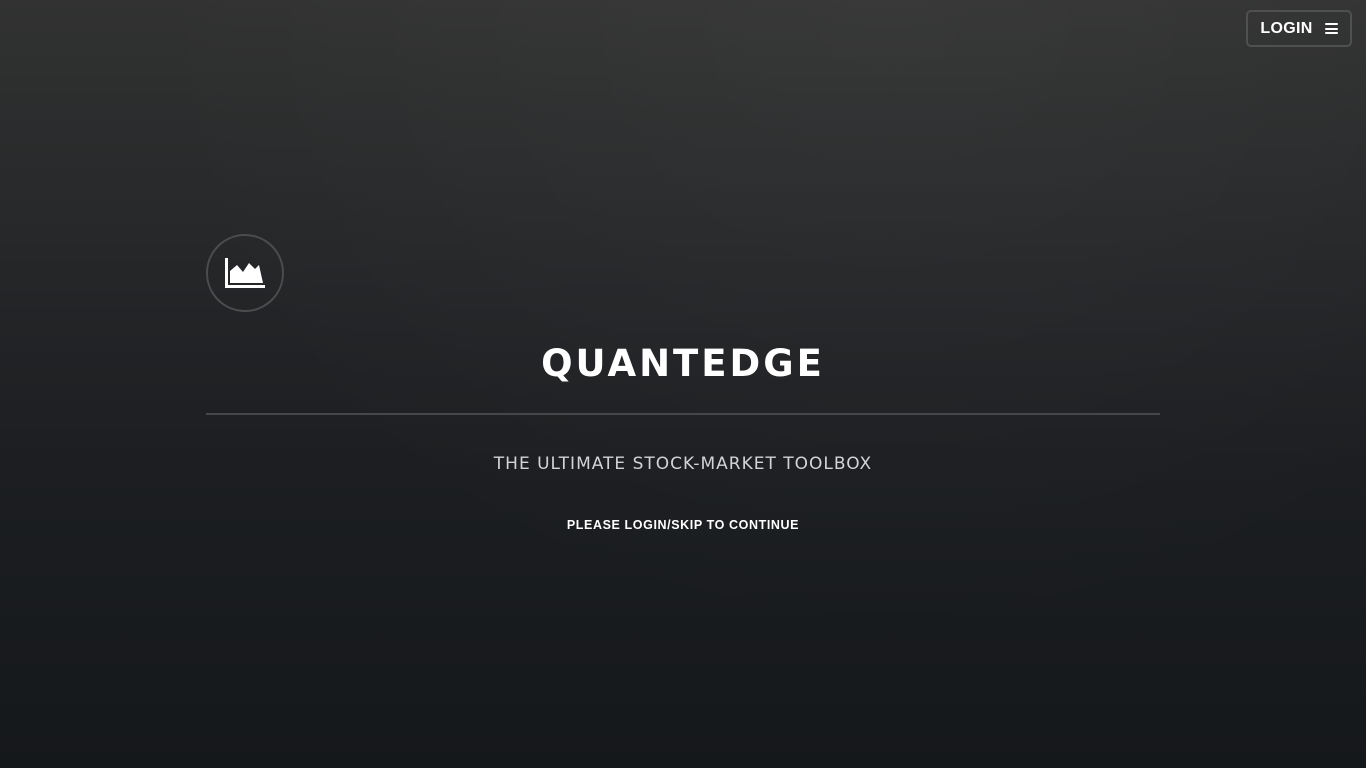 The width and height of the screenshot is (1366, 768). I want to click on login-menu-button: LOGIN, so click(1299, 28).